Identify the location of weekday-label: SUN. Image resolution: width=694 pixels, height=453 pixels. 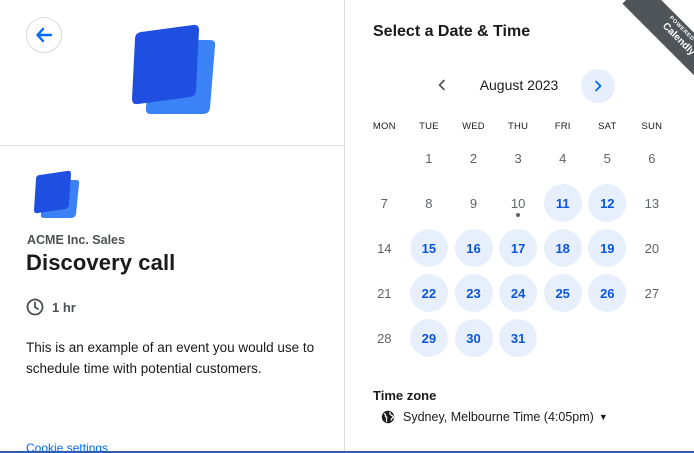
(652, 126).